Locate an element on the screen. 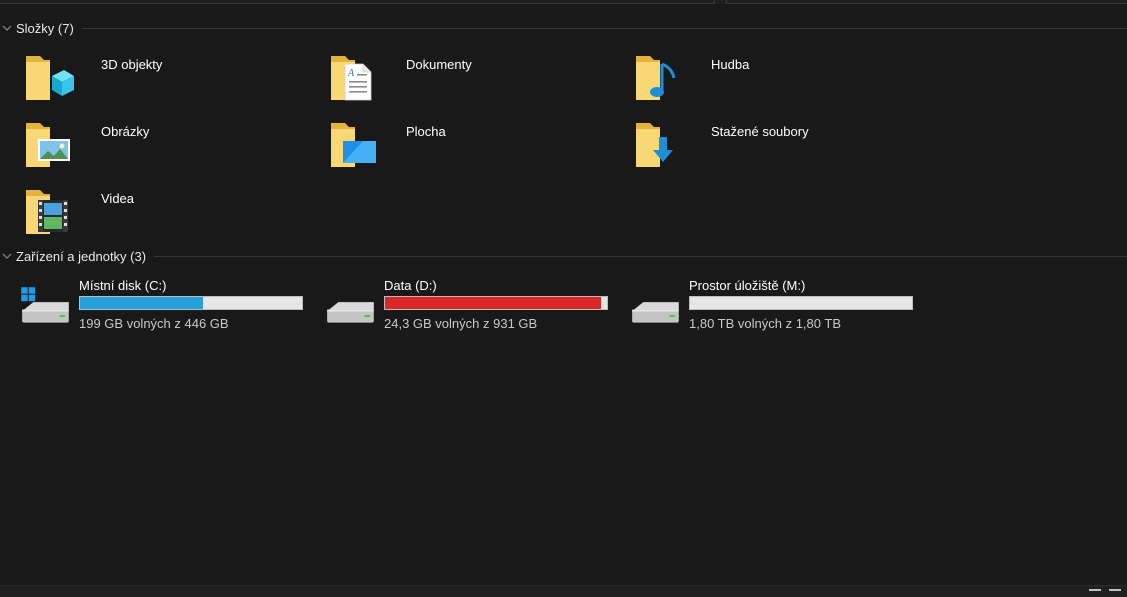 The height and width of the screenshot is (597, 1127). folder-tile-videos: Videa is located at coordinates (172, 214).